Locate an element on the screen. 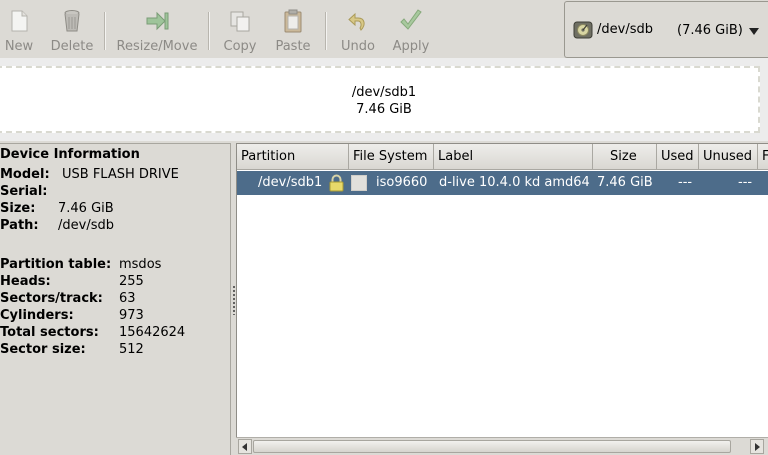 The height and width of the screenshot is (455, 768). path-label: Path: is located at coordinates (19, 225).